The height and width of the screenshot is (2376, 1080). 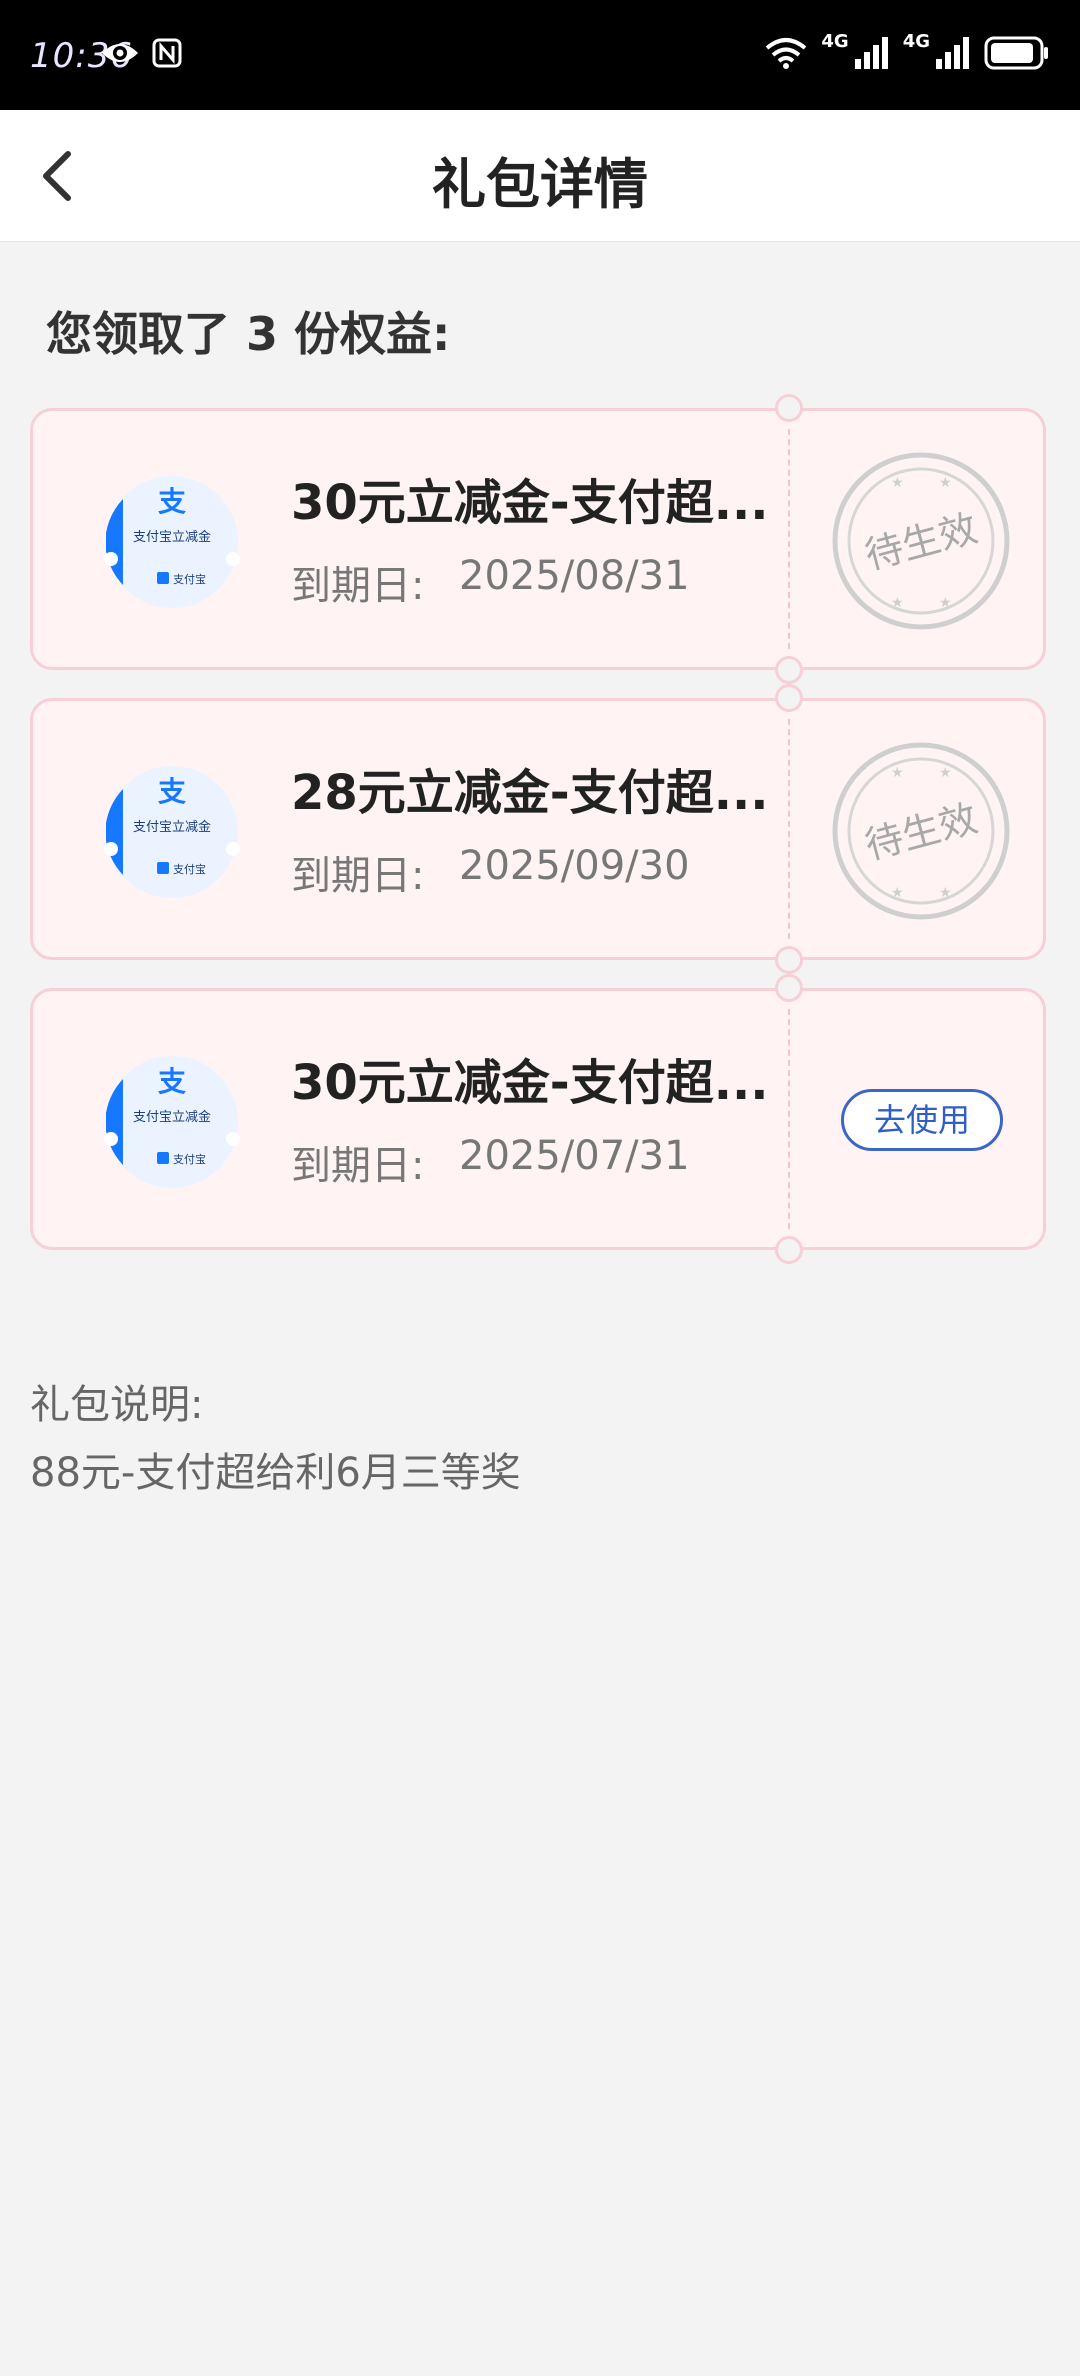 I want to click on benefit-summary: 您领取了 3 份权益:, so click(x=248, y=334).